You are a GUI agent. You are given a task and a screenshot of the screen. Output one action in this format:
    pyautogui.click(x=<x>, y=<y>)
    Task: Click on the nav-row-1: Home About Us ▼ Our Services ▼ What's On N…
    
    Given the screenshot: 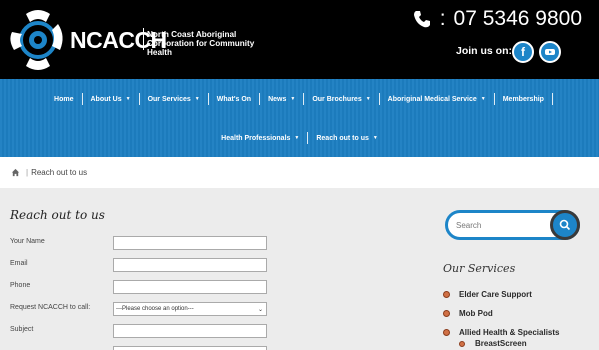 What is the action you would take?
    pyautogui.click(x=299, y=99)
    